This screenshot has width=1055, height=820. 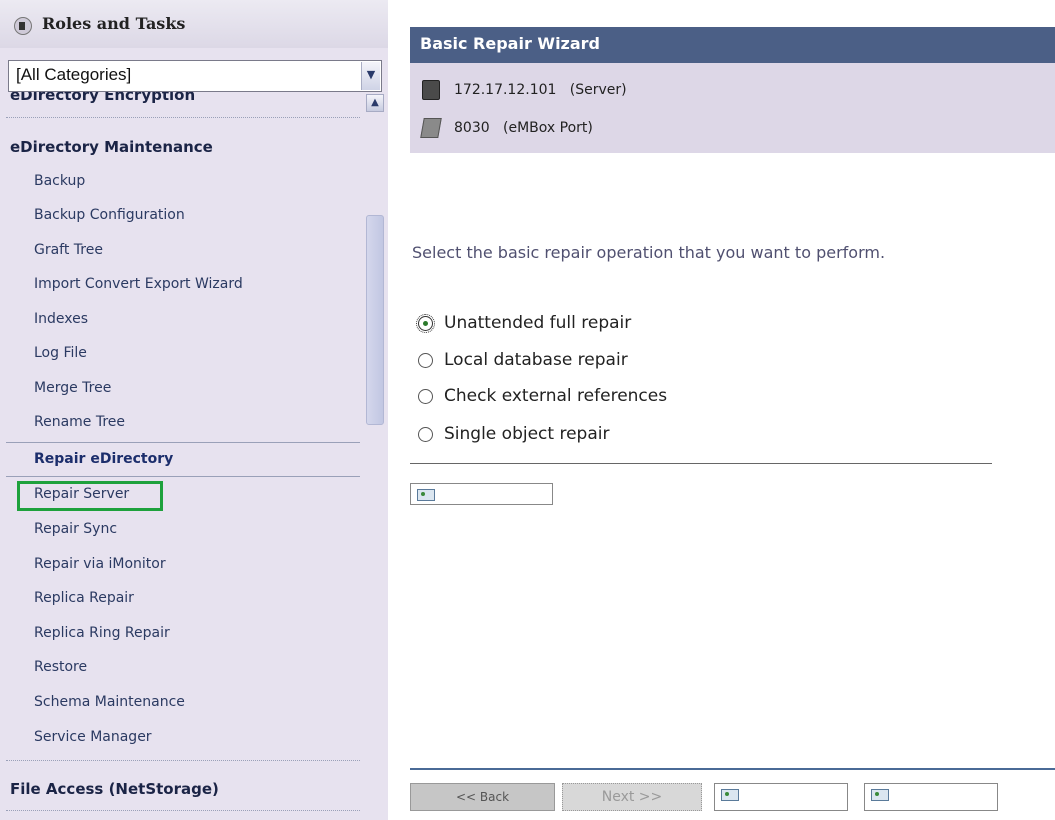 What do you see at coordinates (548, 128) in the screenshot?
I see `port-type: (eMBox Port)` at bounding box center [548, 128].